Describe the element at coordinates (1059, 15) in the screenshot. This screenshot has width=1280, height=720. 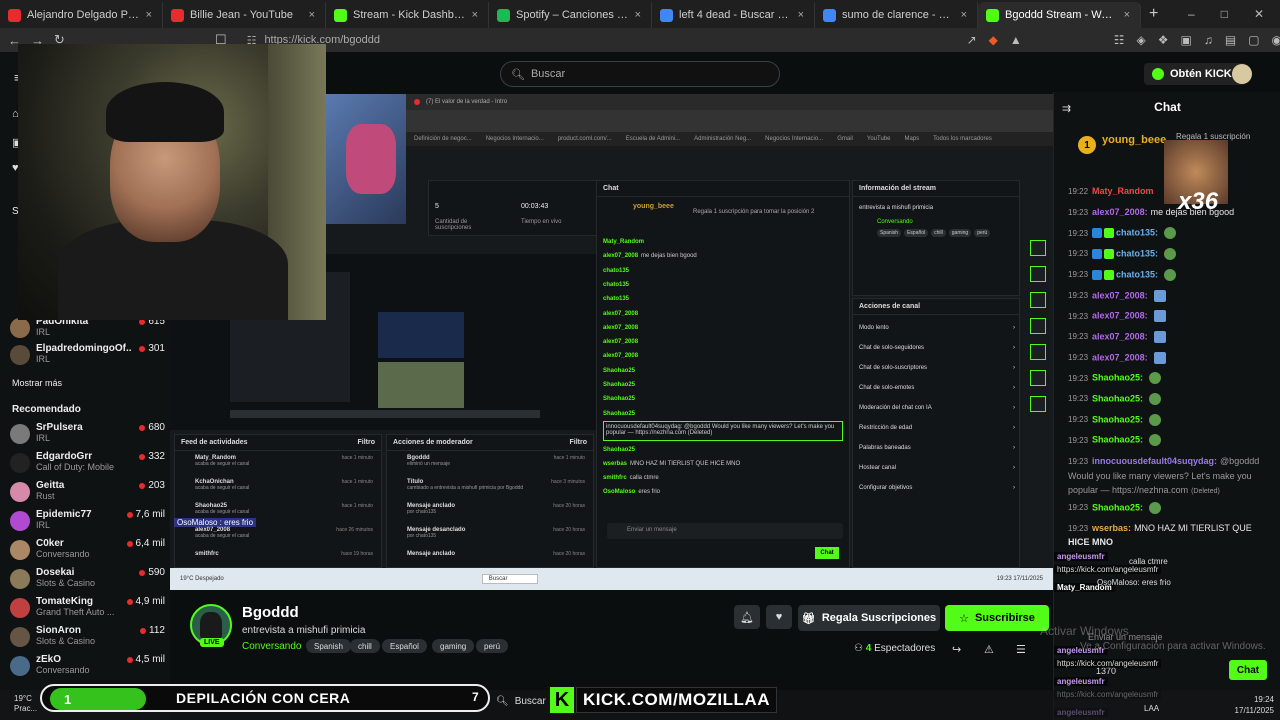
I see `browser-tab: Bgoddd Stream - Watch Live×` at that location.